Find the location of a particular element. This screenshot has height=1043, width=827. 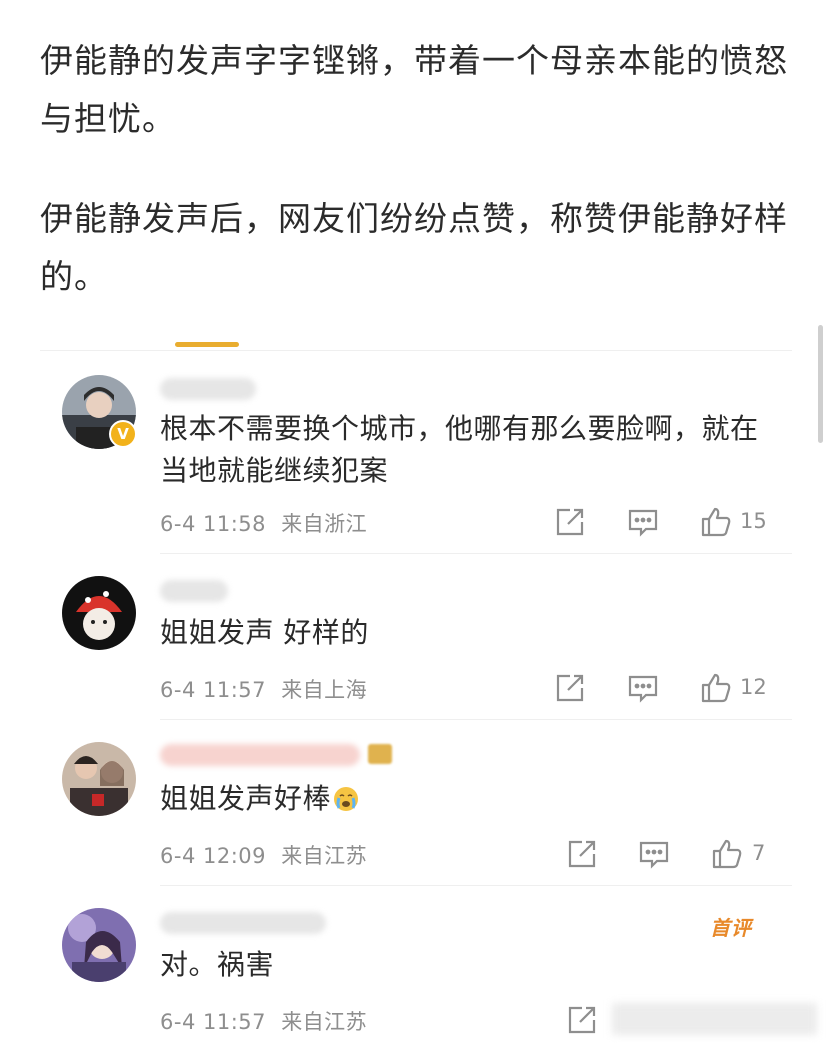

like-count: 15 is located at coordinates (753, 521).